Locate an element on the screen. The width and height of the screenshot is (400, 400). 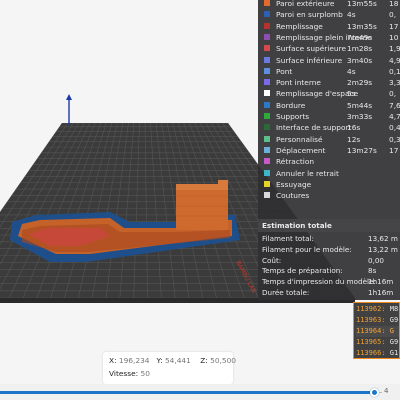
z-value: 50,500 is located at coordinates (223, 360).